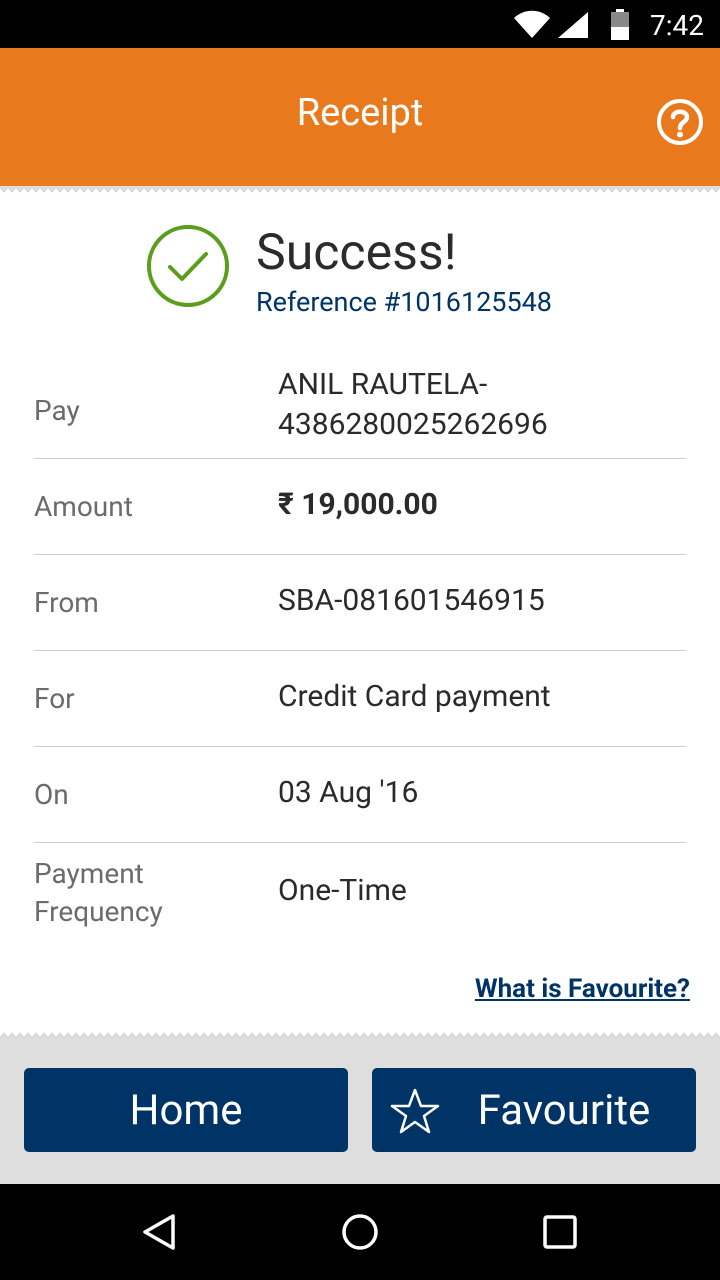  What do you see at coordinates (188, 266) in the screenshot?
I see `success-check-icon` at bounding box center [188, 266].